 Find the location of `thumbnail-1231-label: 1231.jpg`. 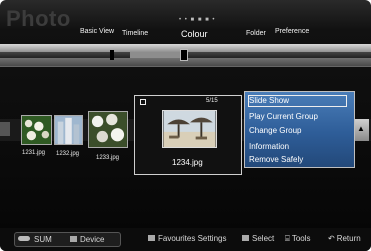

thumbnail-1231-label: 1231.jpg is located at coordinates (34, 153).